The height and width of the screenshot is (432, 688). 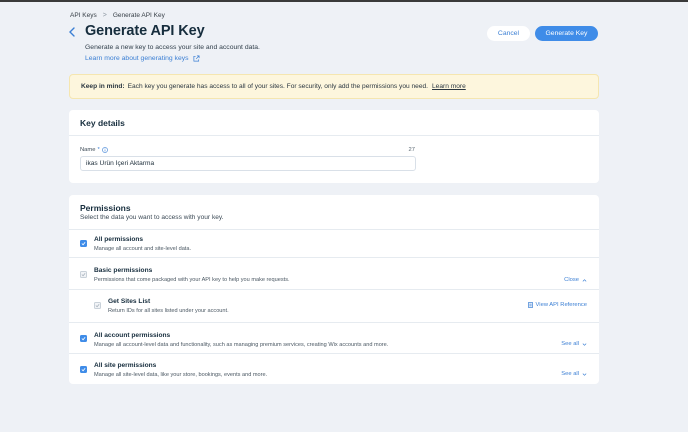 I want to click on basic-permissions-checkbox, so click(x=83, y=274).